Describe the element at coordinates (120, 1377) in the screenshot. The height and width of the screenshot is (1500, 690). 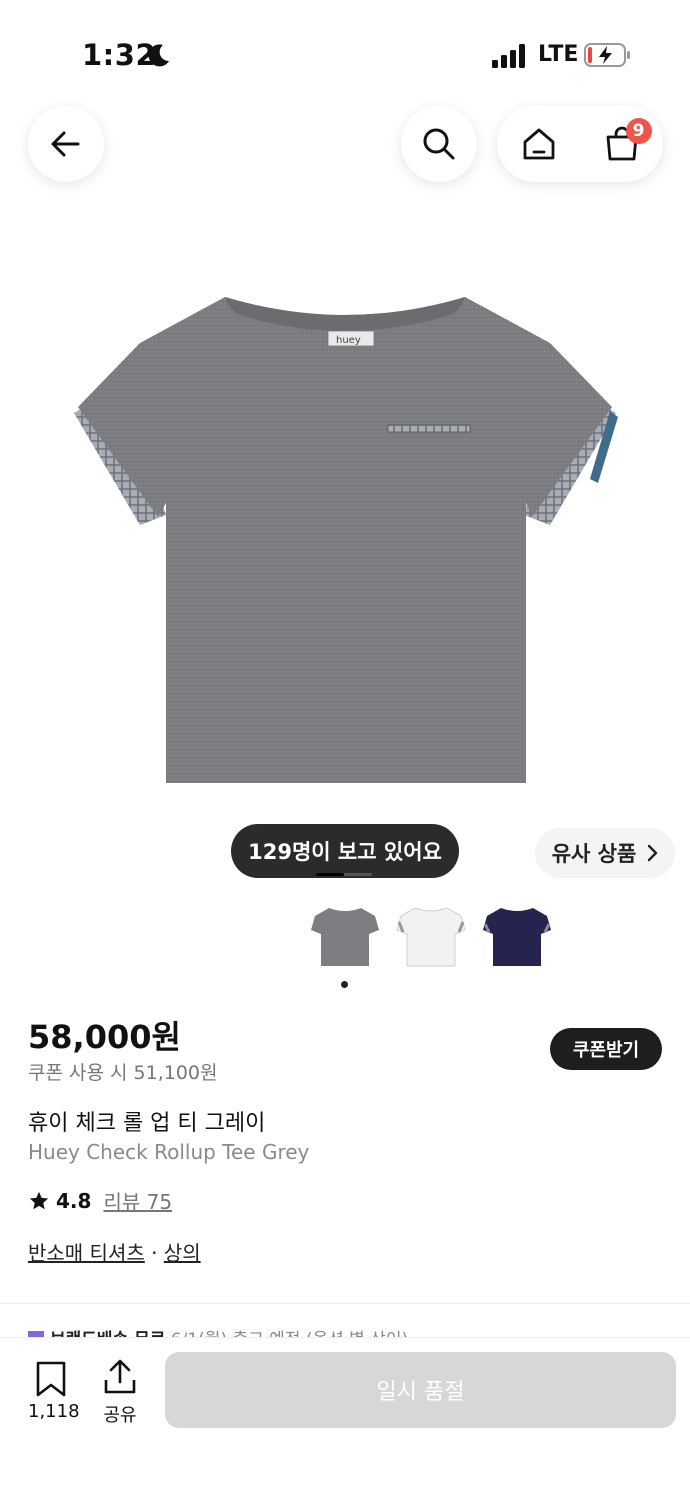
I see `share-icon` at that location.